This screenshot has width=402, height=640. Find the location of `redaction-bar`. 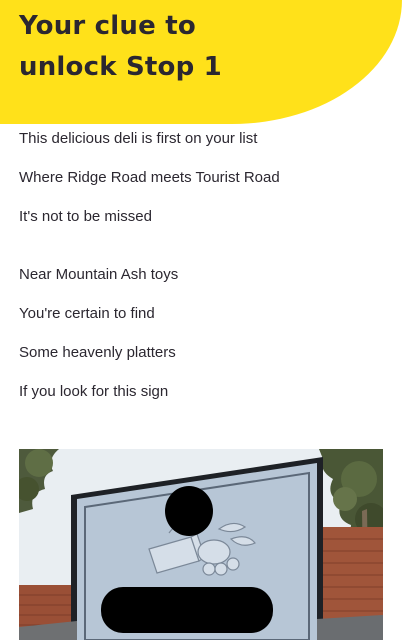

redaction-bar is located at coordinates (187, 610).